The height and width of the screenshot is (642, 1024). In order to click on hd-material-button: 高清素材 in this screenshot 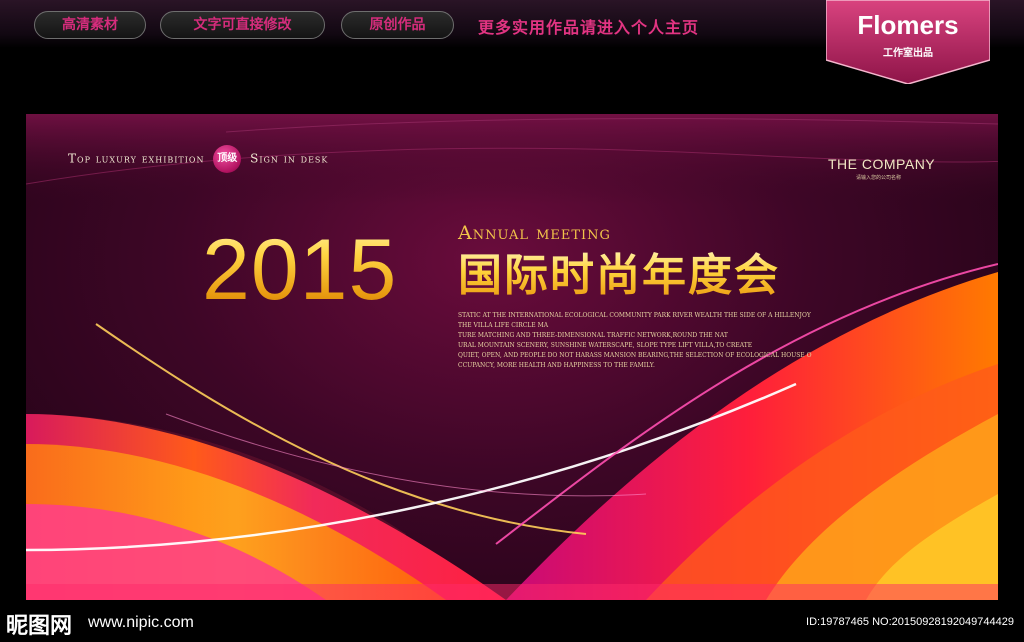, I will do `click(90, 25)`.